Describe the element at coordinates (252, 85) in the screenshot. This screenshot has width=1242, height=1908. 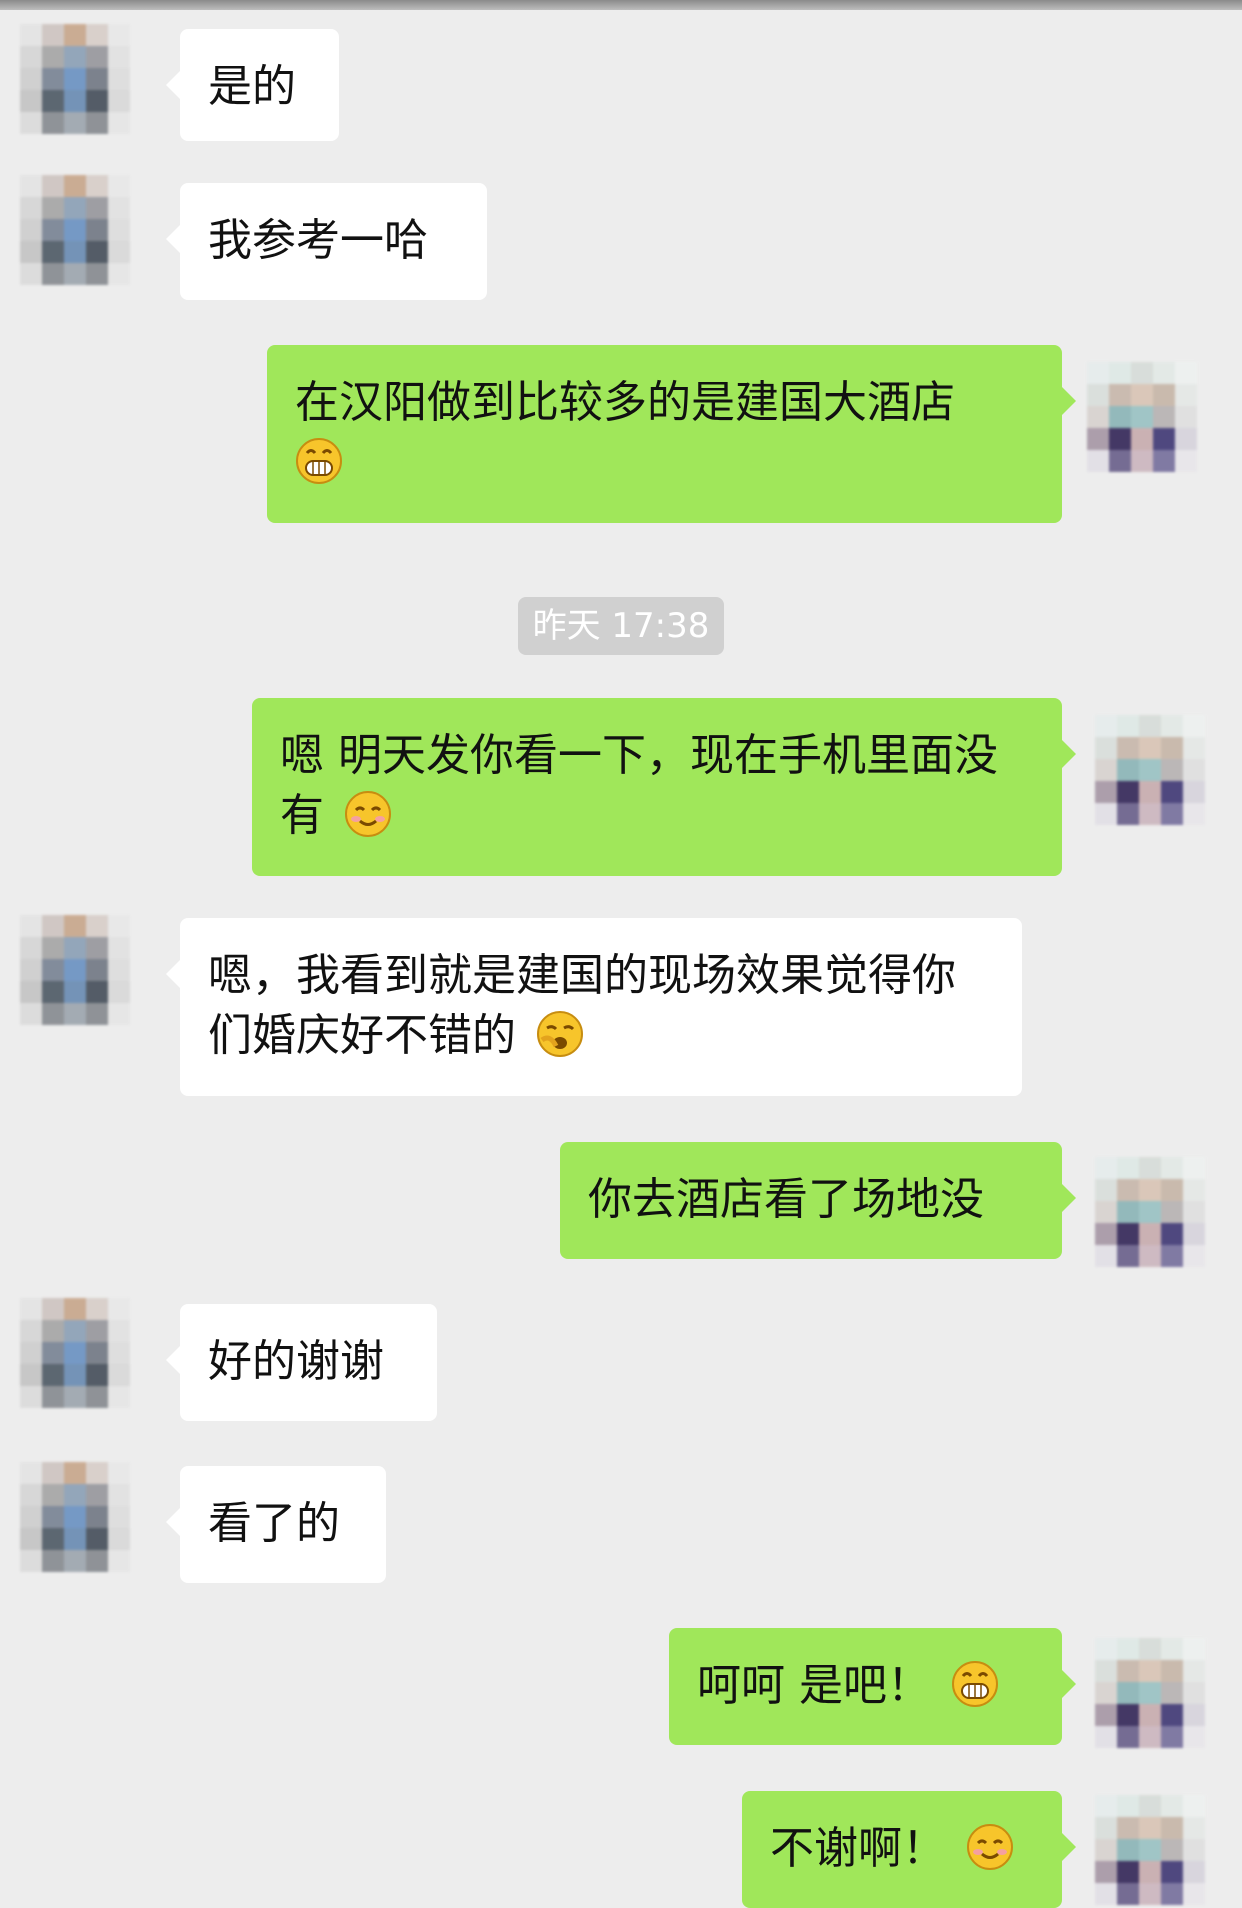
I see `message-bubble-incoming: 是的` at that location.